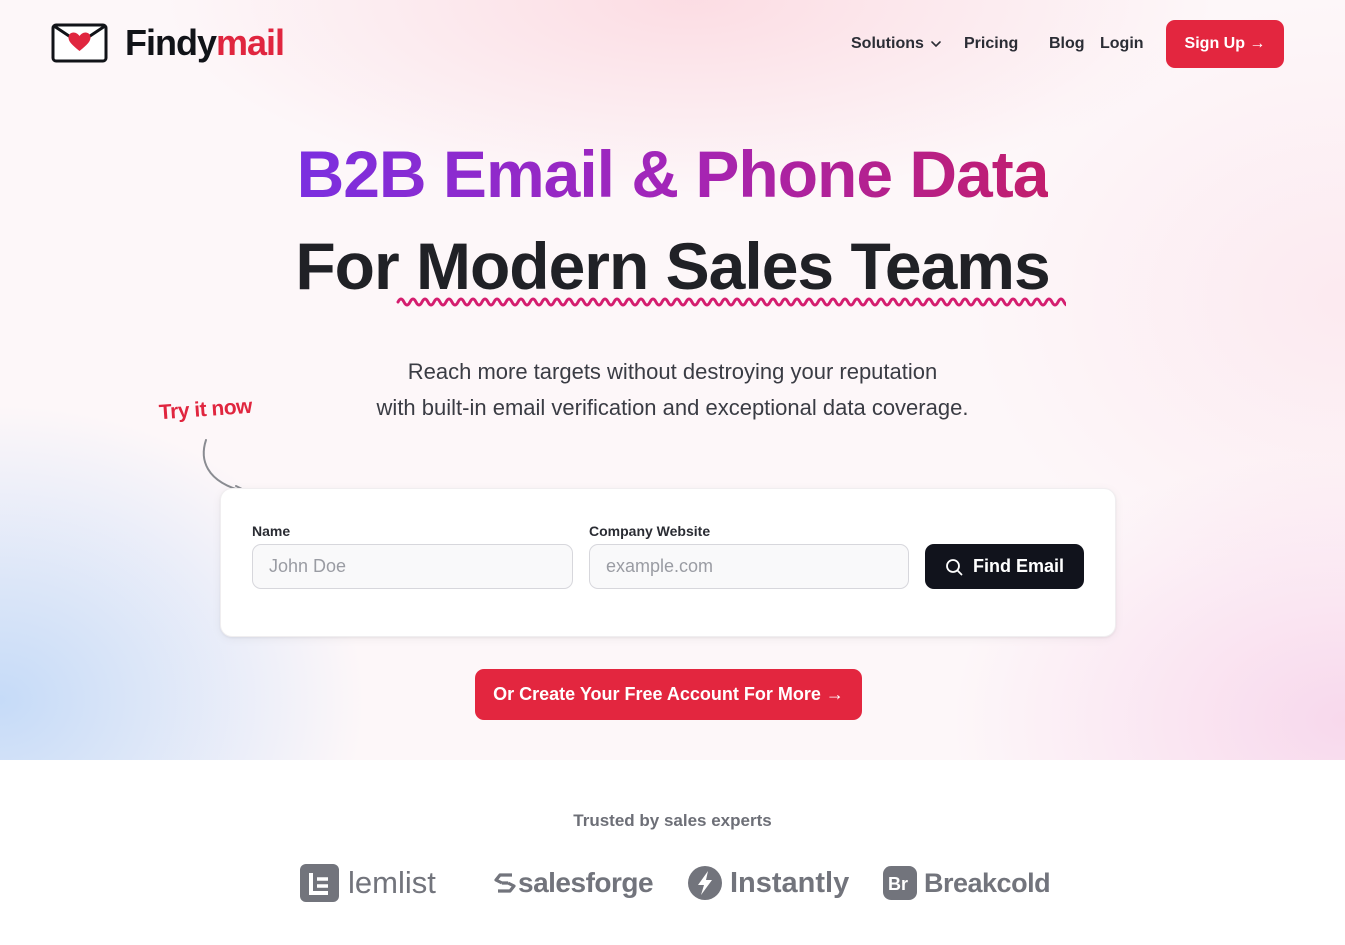  What do you see at coordinates (731, 302) in the screenshot?
I see `squiggle-underline-icon` at bounding box center [731, 302].